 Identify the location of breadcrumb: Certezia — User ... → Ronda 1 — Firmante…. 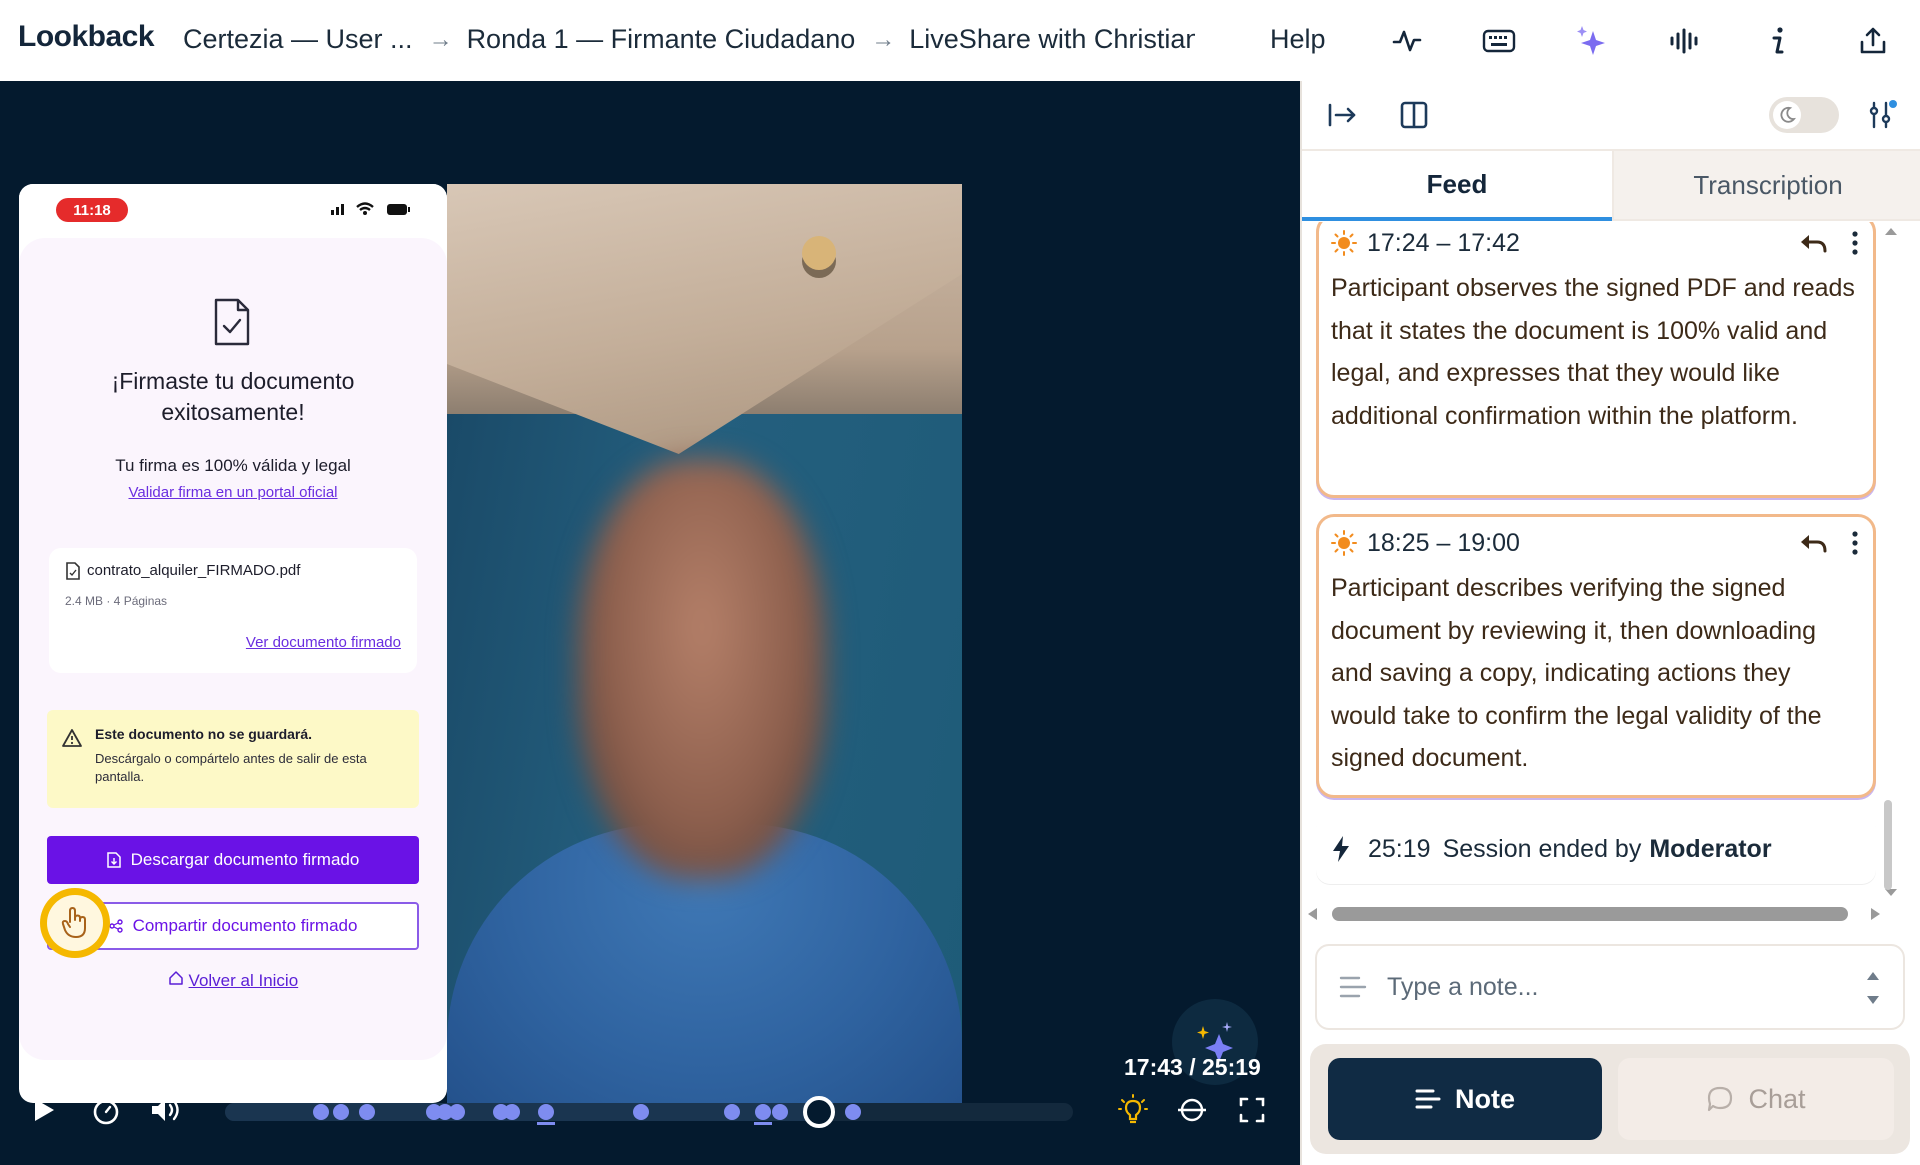
(689, 39).